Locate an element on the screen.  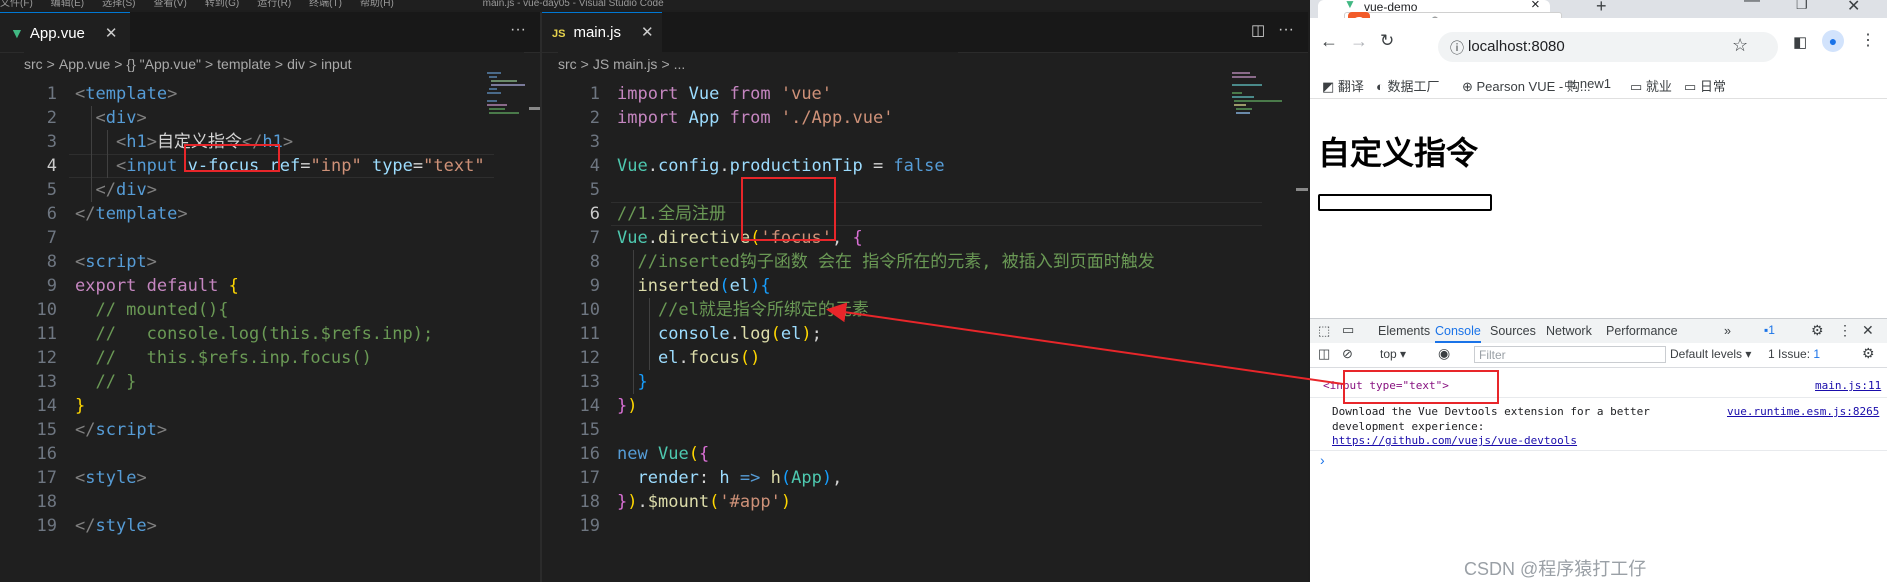
annotation-arrow is located at coordinates (1085, 343).